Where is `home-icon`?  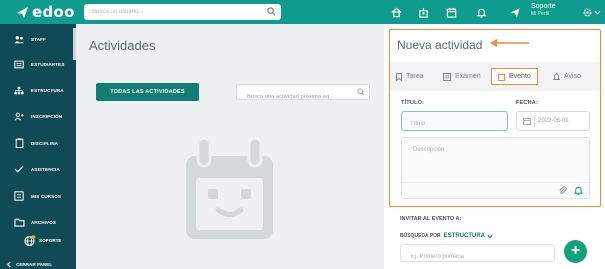
home-icon is located at coordinates (396, 12).